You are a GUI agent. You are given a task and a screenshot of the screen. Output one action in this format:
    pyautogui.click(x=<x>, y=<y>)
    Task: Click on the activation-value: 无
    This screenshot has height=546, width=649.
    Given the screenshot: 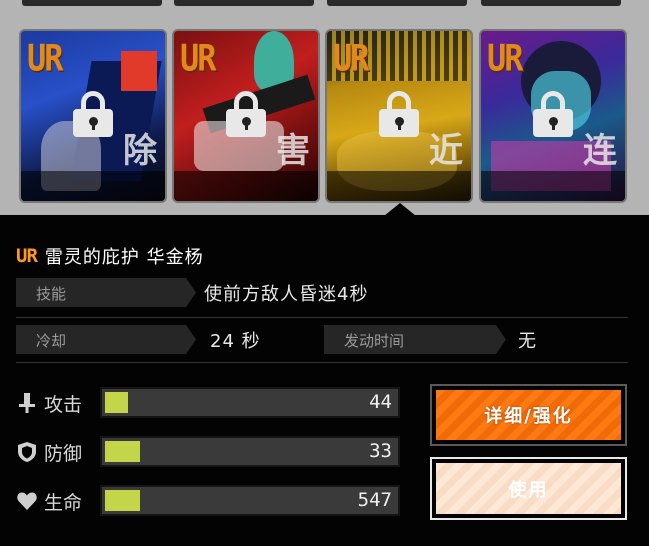 What is the action you would take?
    pyautogui.click(x=527, y=341)
    